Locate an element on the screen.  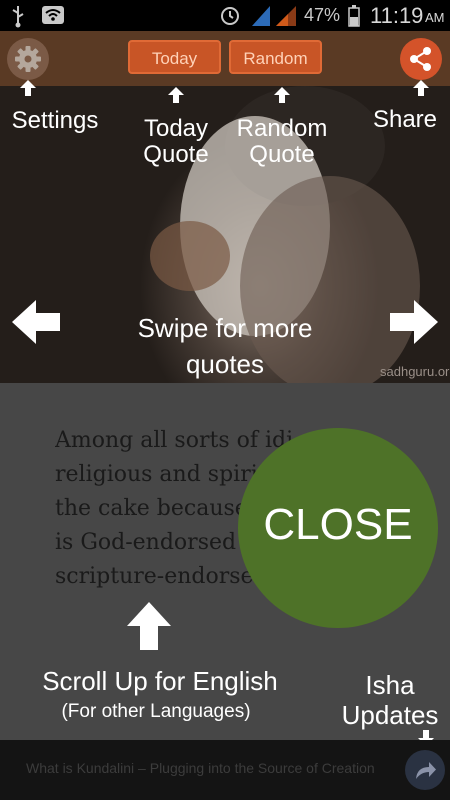
scroll-up-hint: Scroll Up for English is located at coordinates (160, 681).